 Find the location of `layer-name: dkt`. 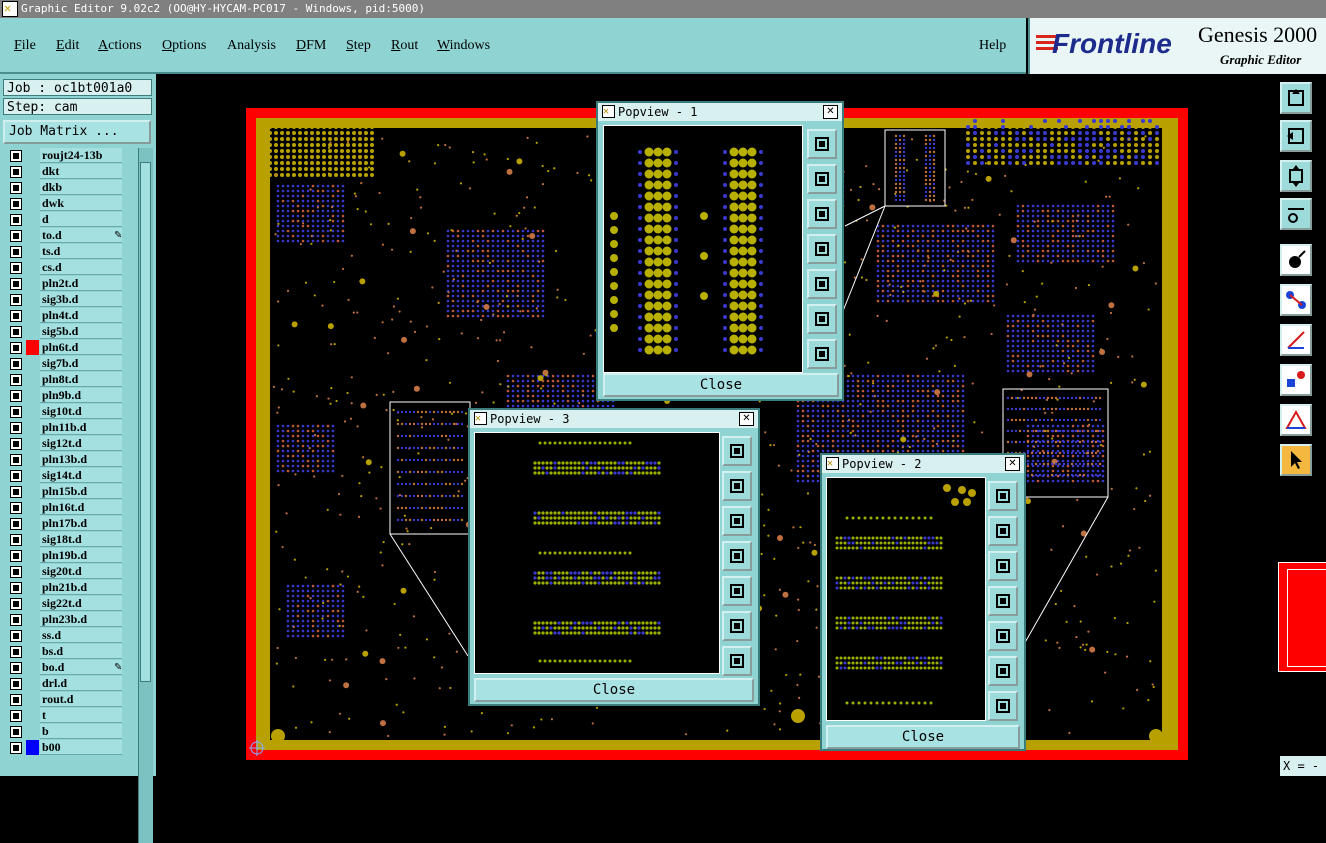

layer-name: dkt is located at coordinates (81, 171).